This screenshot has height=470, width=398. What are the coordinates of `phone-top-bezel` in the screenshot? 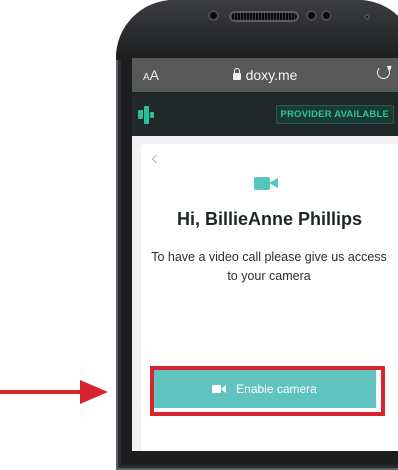 It's located at (257, 30).